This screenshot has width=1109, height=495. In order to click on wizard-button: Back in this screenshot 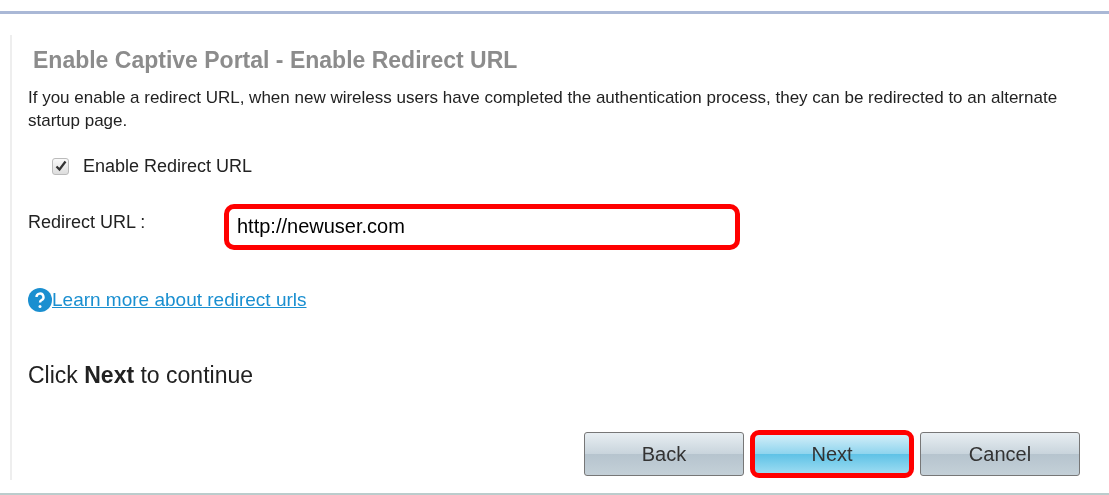, I will do `click(664, 454)`.